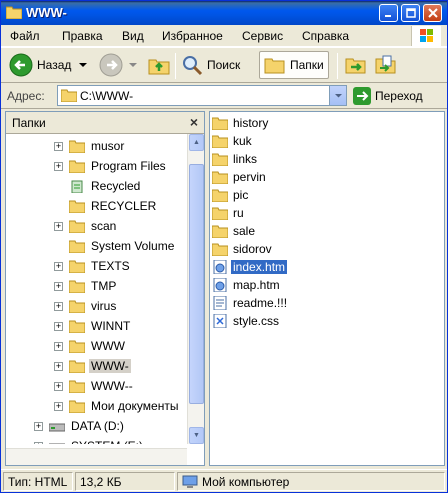  Describe the element at coordinates (117, 406) in the screenshot. I see `tree-item: + Мои документы` at that location.